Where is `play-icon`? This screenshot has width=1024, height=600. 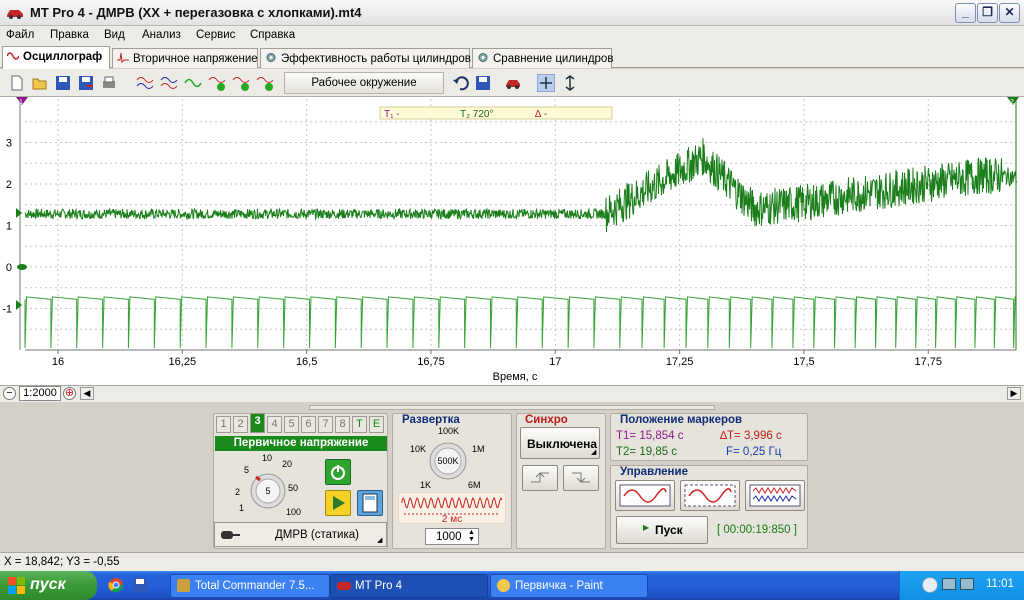
play-icon is located at coordinates (339, 503).